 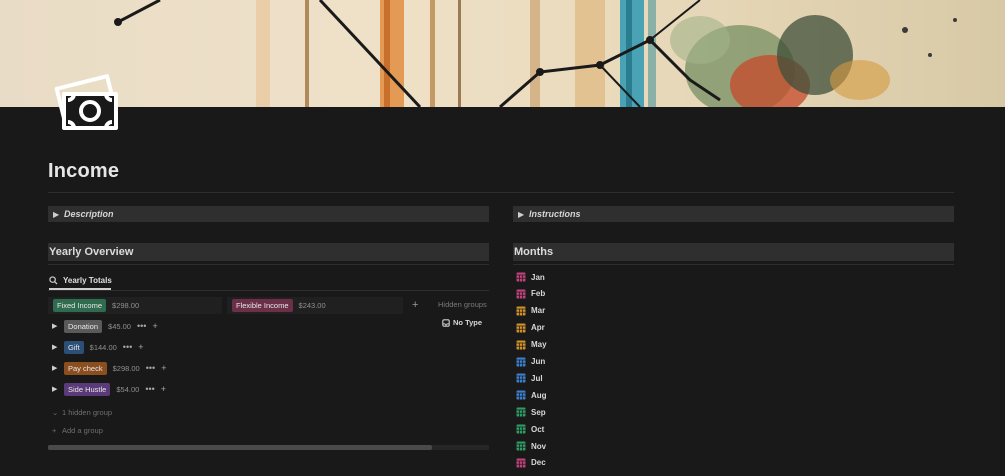 What do you see at coordinates (446, 322) in the screenshot?
I see `inbox-icon` at bounding box center [446, 322].